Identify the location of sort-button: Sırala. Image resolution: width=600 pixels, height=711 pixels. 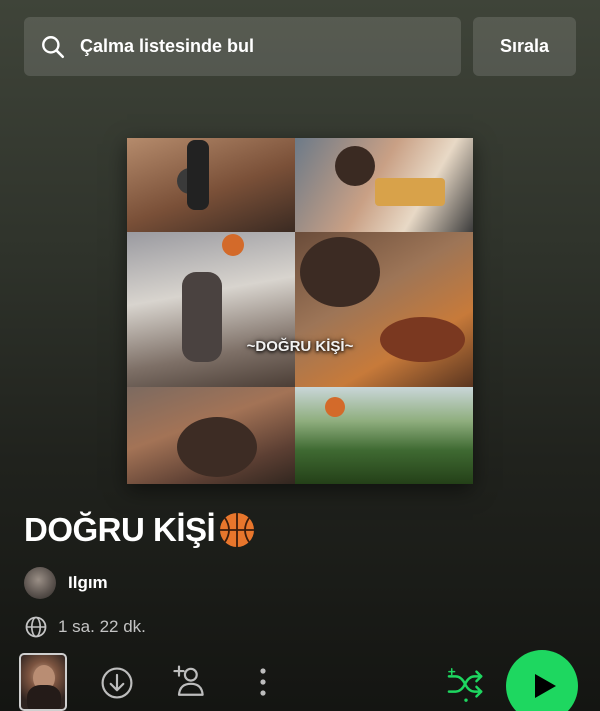
(524, 46).